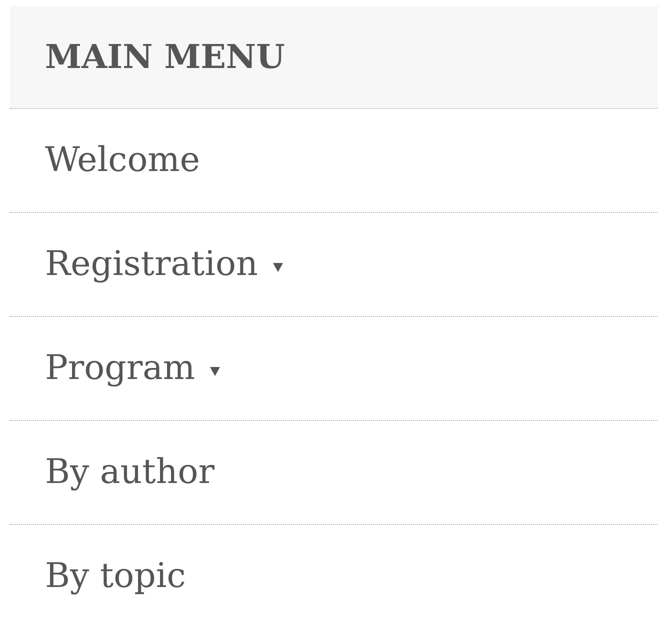 This screenshot has width=658, height=624. What do you see at coordinates (151, 264) in the screenshot?
I see `menu-link: Registration` at bounding box center [151, 264].